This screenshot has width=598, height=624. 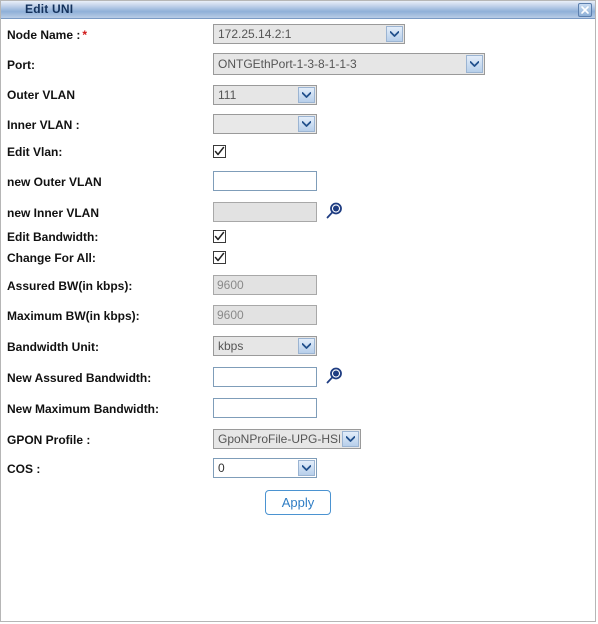 What do you see at coordinates (231, 346) in the screenshot?
I see `bandwidth-unit-select-value: kbps` at bounding box center [231, 346].